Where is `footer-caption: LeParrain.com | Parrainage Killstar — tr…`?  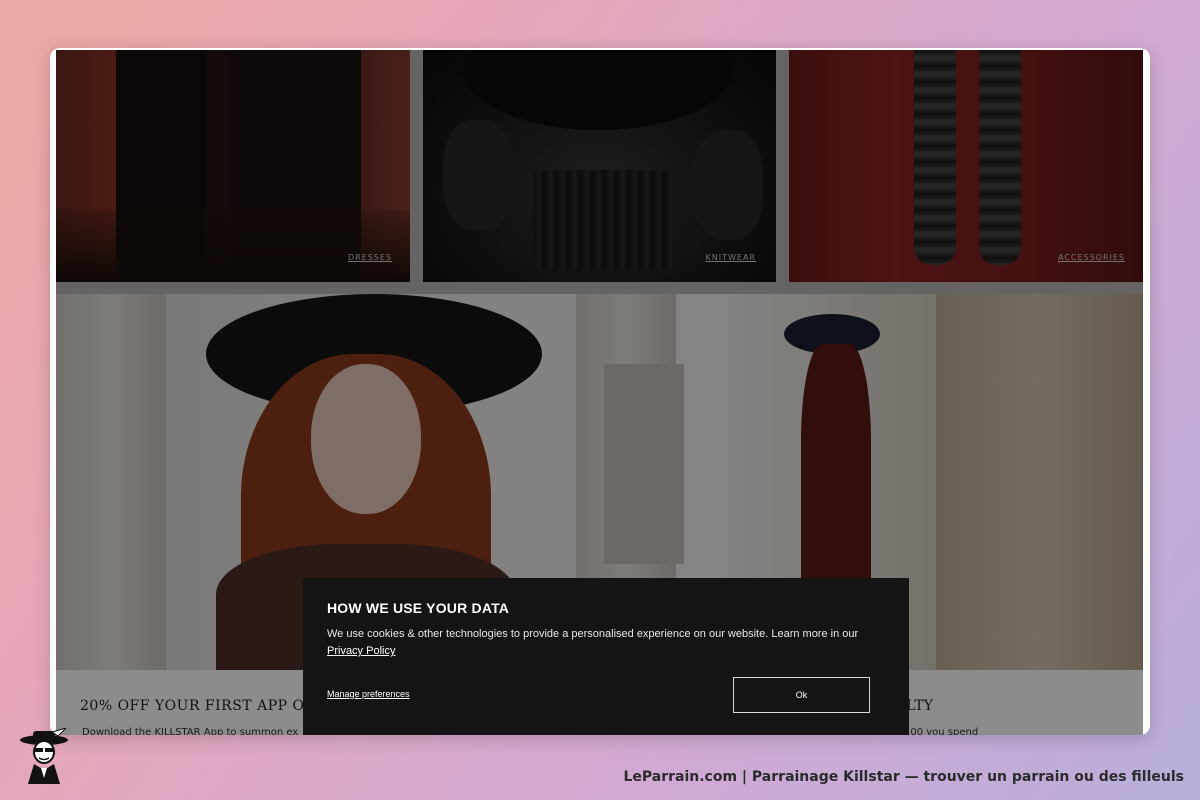 footer-caption: LeParrain.com | Parrainage Killstar — tr… is located at coordinates (903, 777).